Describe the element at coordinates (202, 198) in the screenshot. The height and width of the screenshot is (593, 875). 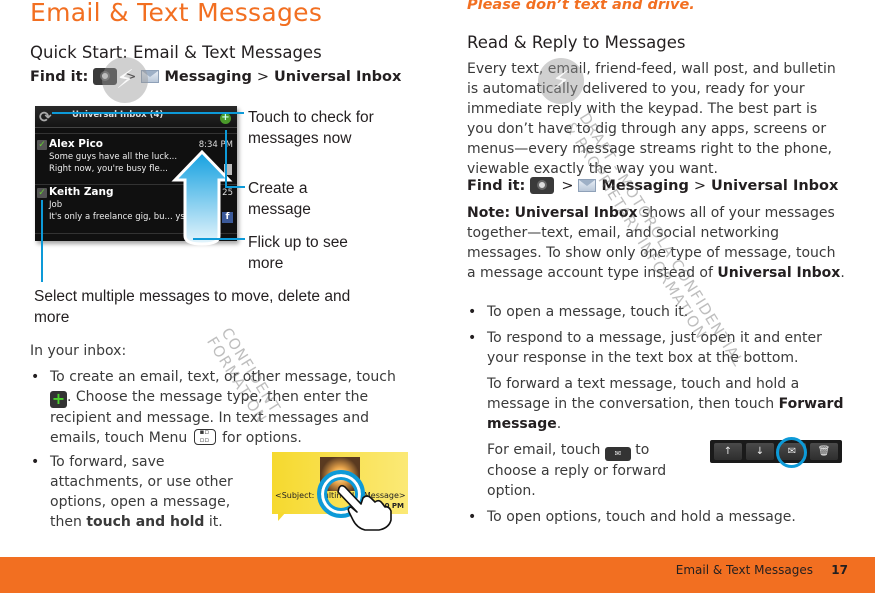
I see `flick-up-arrow-icon` at that location.